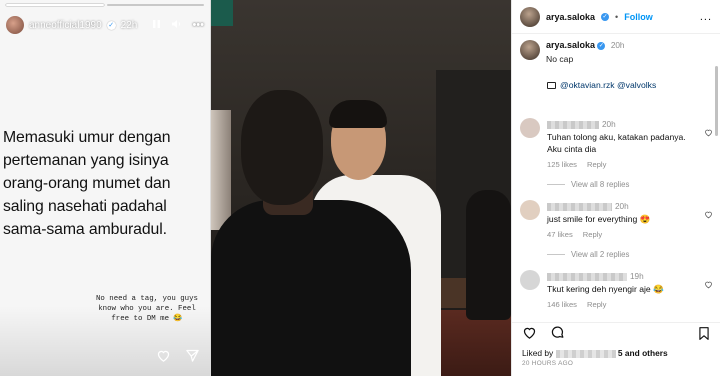 The image size is (720, 376). I want to click on view-replies-label: View all 8 replies, so click(600, 184).